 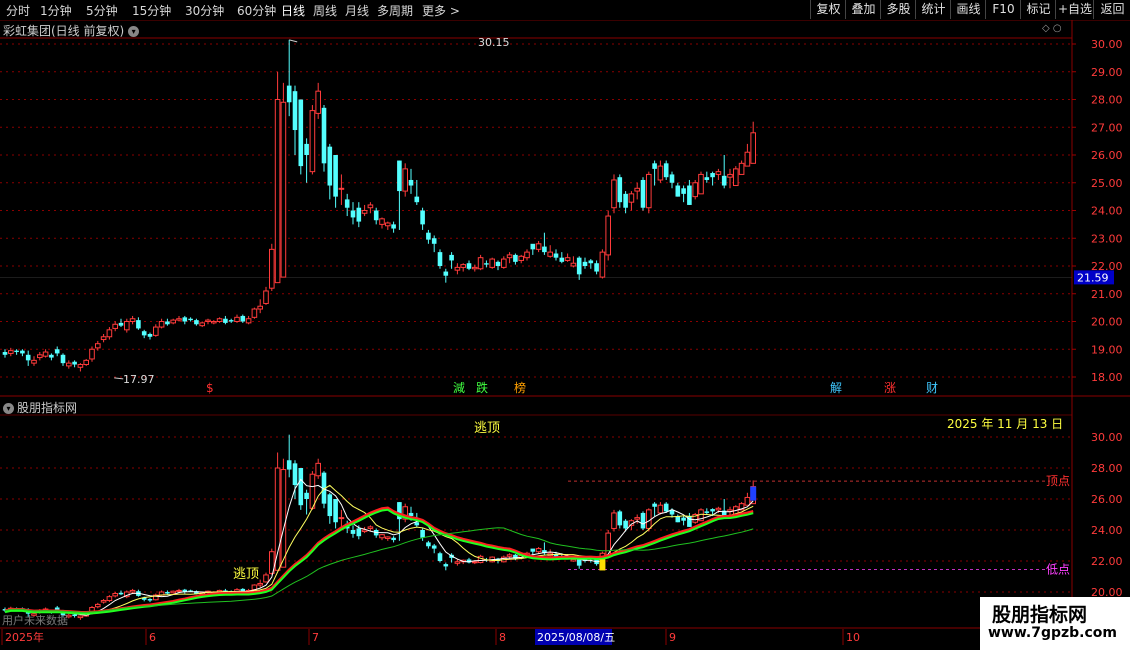 I want to click on price-tick-label: 21.00, so click(x=1107, y=294).